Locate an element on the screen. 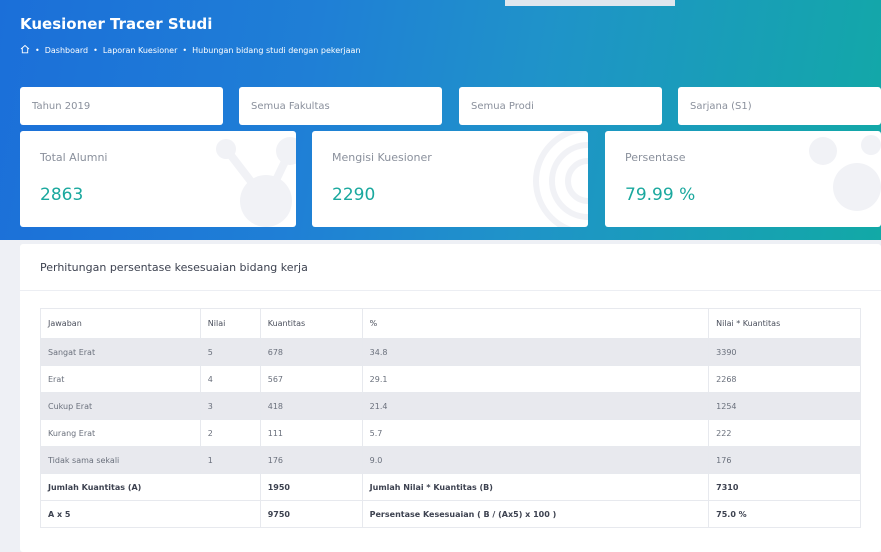  table-row: Sangat Erat 5 678 34.8 3390 is located at coordinates (450, 352).